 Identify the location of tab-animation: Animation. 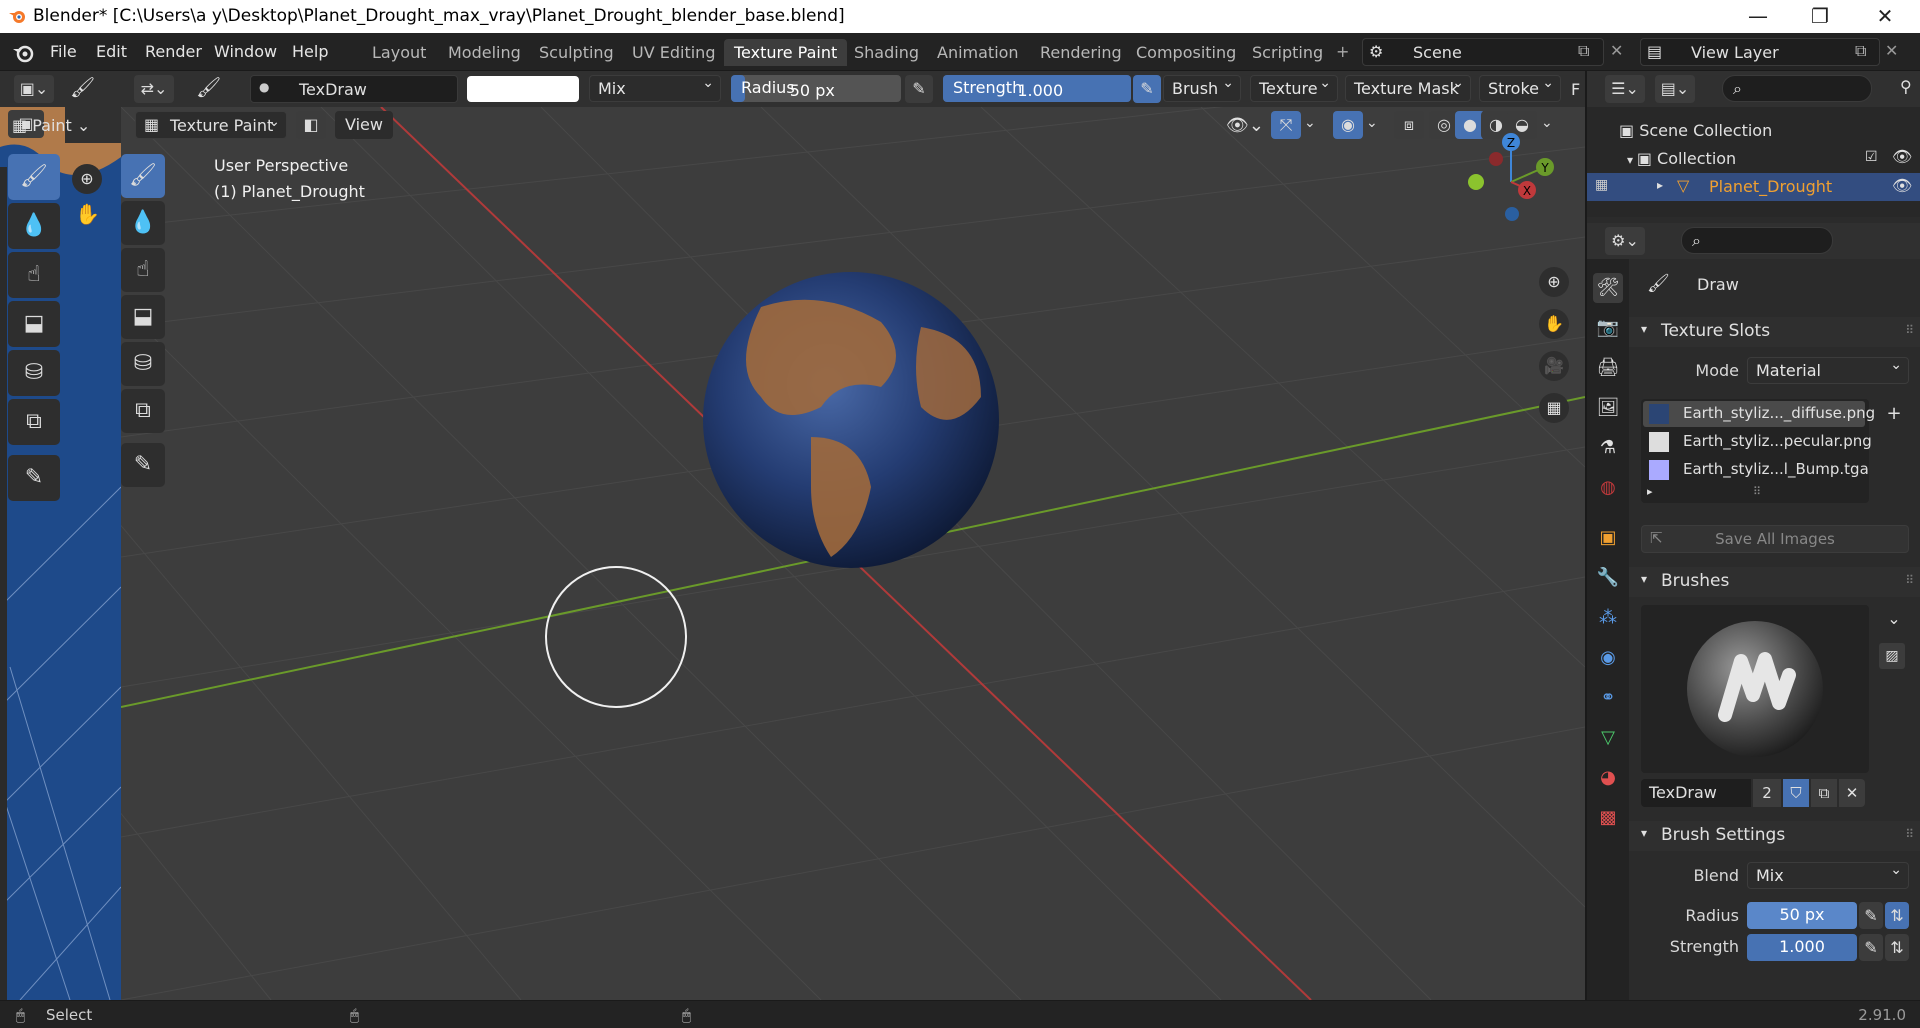
(978, 52).